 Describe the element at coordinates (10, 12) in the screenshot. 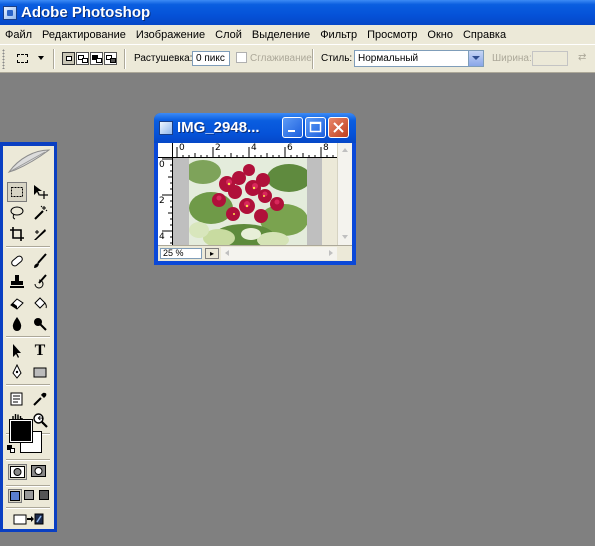

I see `photoshop-app-icon` at that location.